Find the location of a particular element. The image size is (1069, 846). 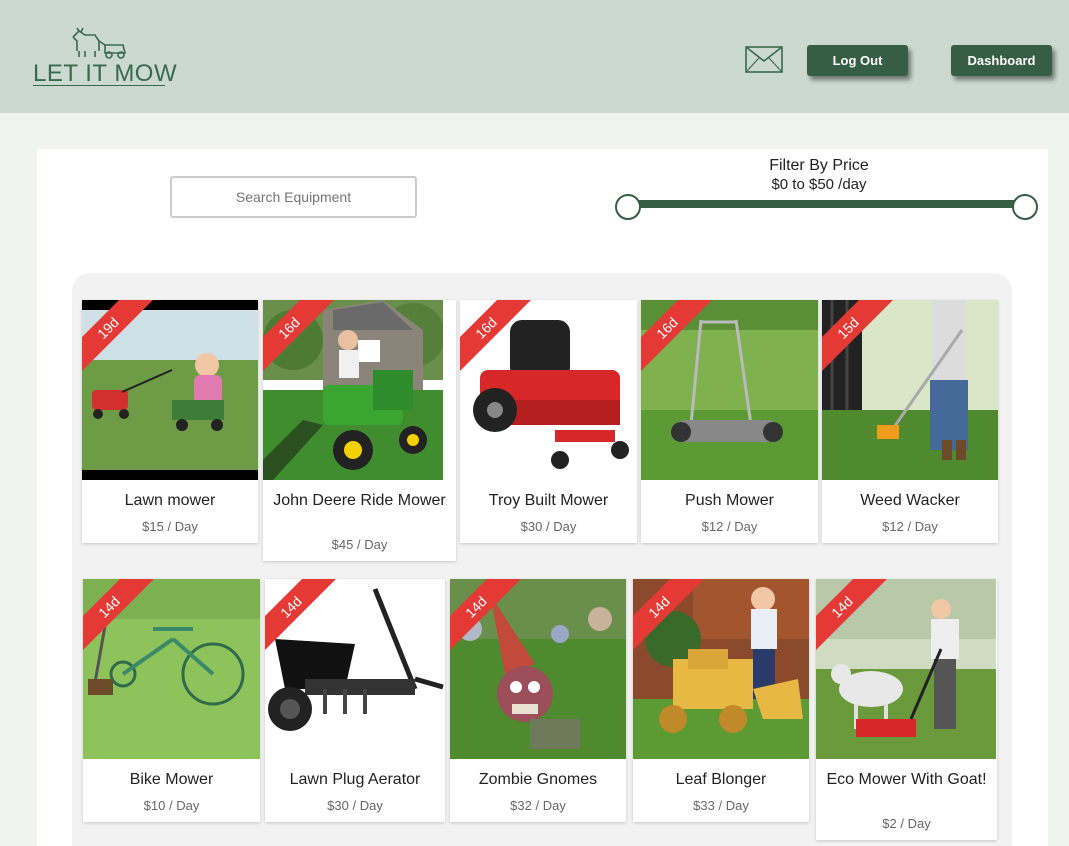

gnome-photo: 14d is located at coordinates (538, 669).